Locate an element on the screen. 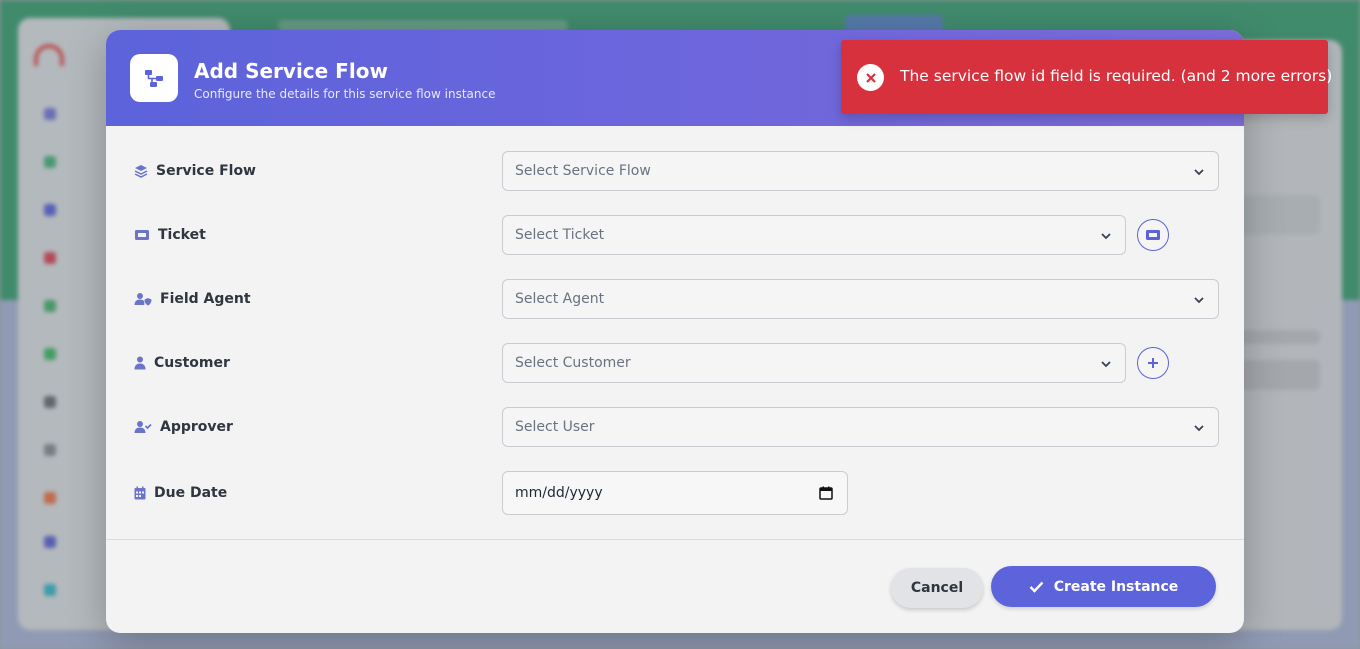 The width and height of the screenshot is (1360, 649). check-icon is located at coordinates (1036, 587).